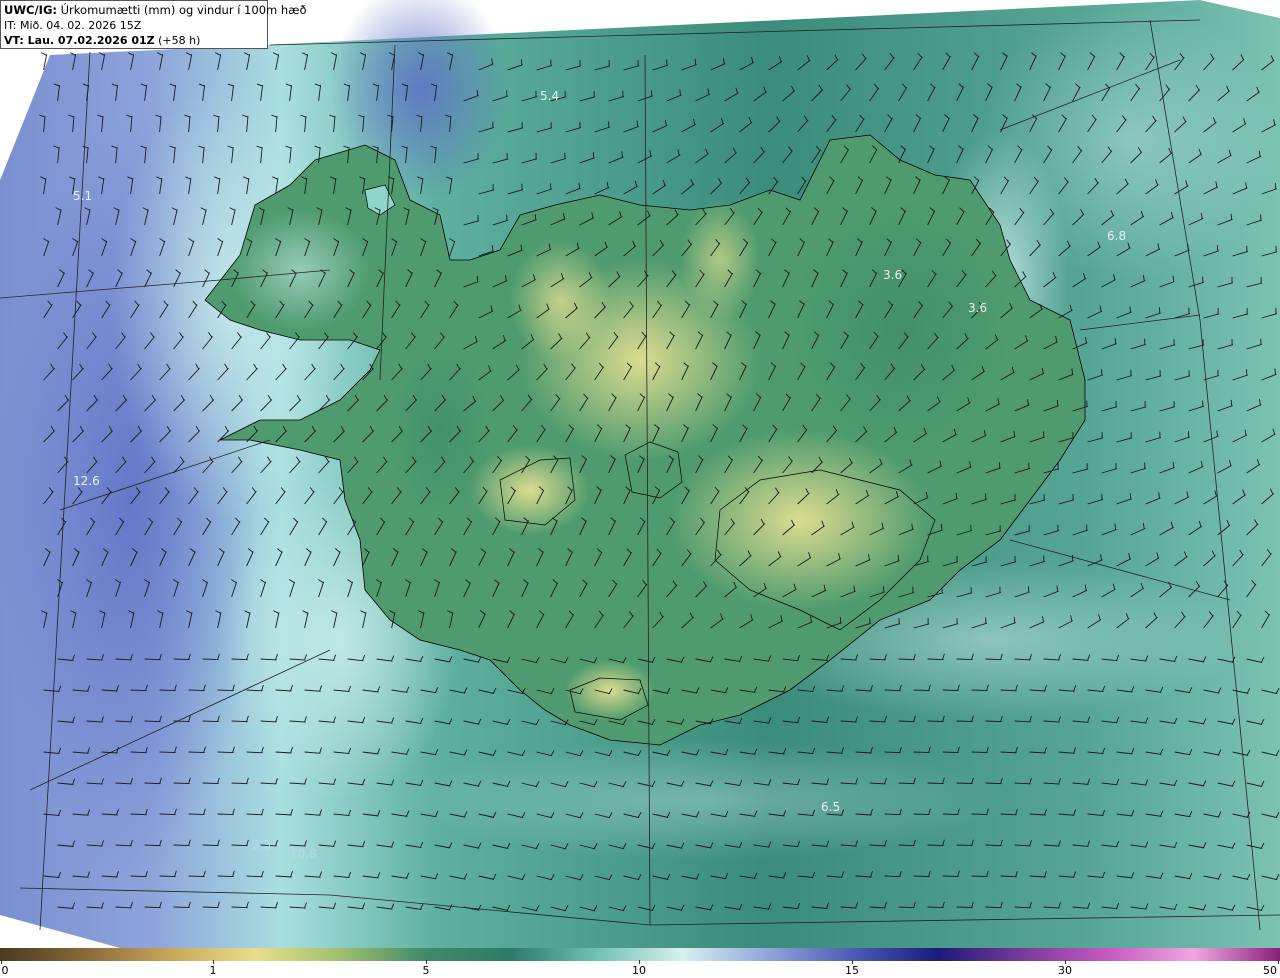 The width and height of the screenshot is (1280, 978). What do you see at coordinates (1116, 236) in the screenshot?
I see `value-label: 6.8` at bounding box center [1116, 236].